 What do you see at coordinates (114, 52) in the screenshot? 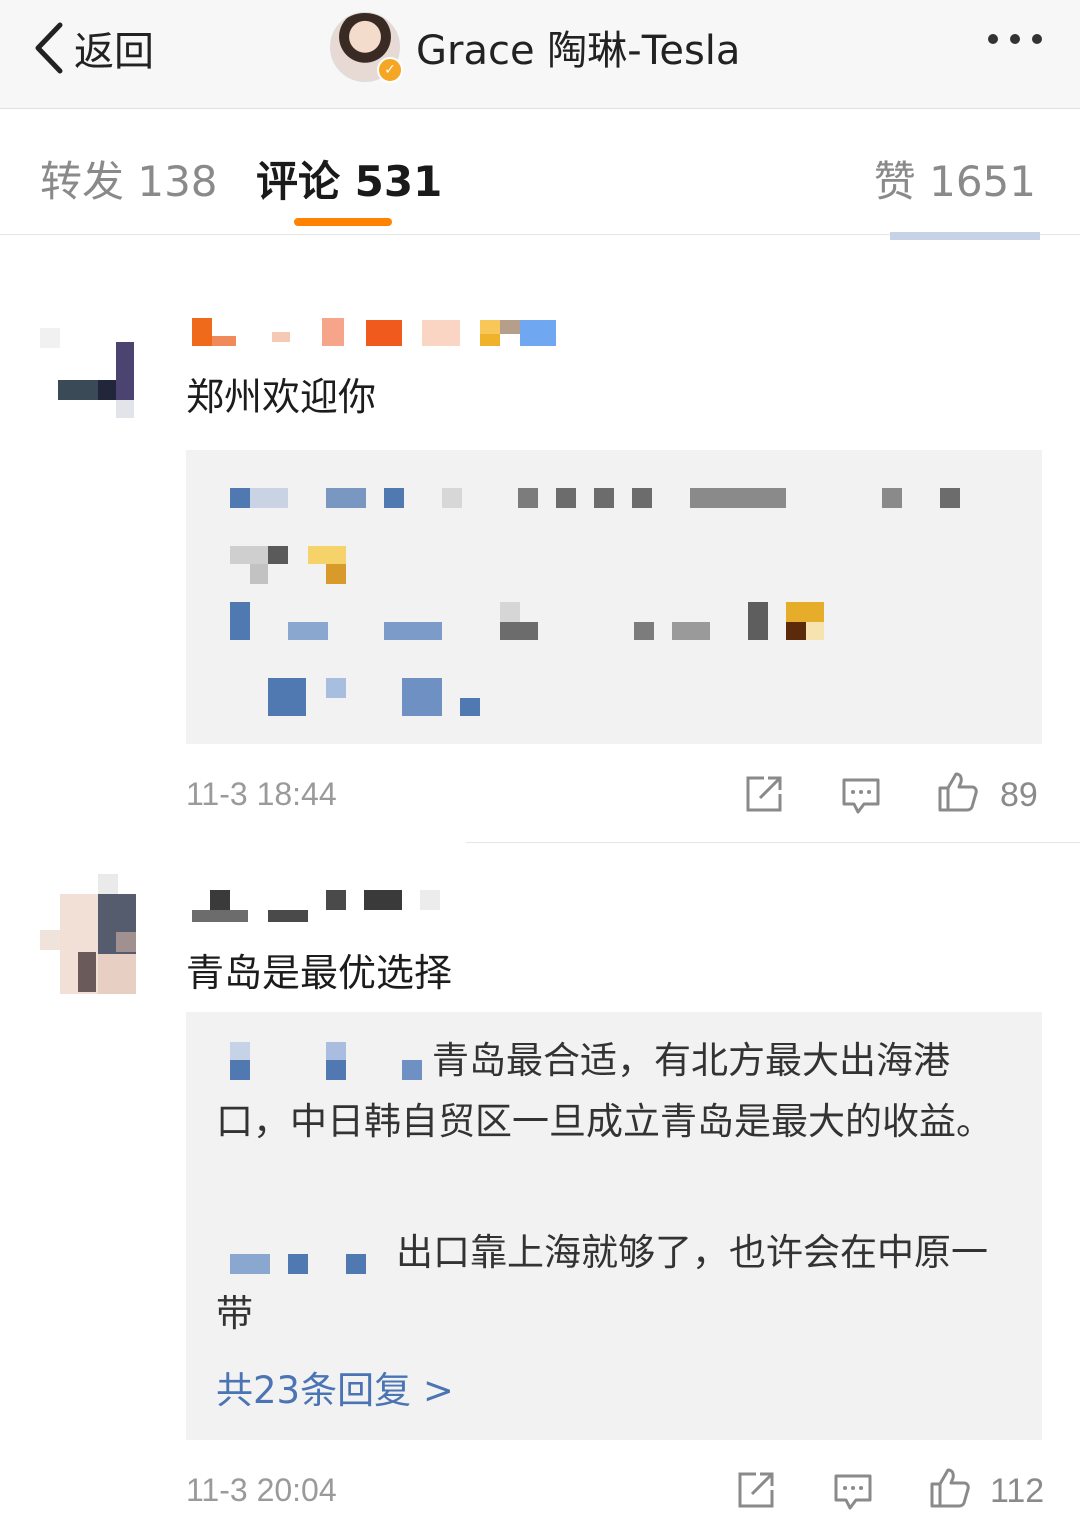
I see `back-label: 返回` at bounding box center [114, 52].